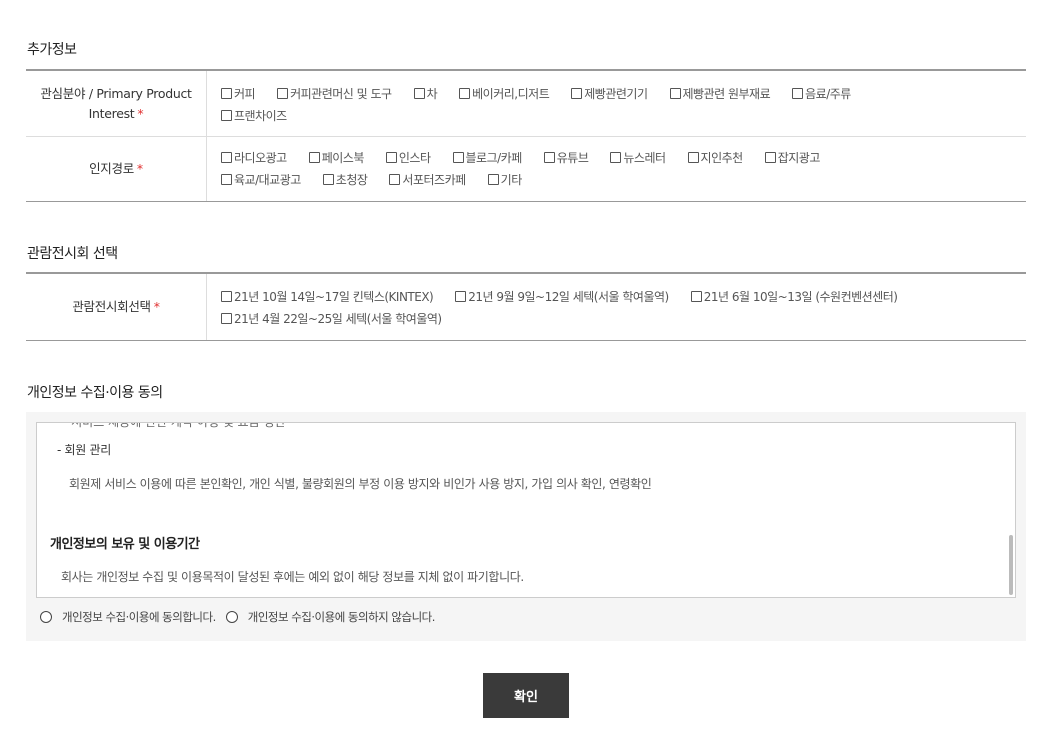  What do you see at coordinates (245, 93) in the screenshot?
I see `interest-option-label: 커피` at bounding box center [245, 93].